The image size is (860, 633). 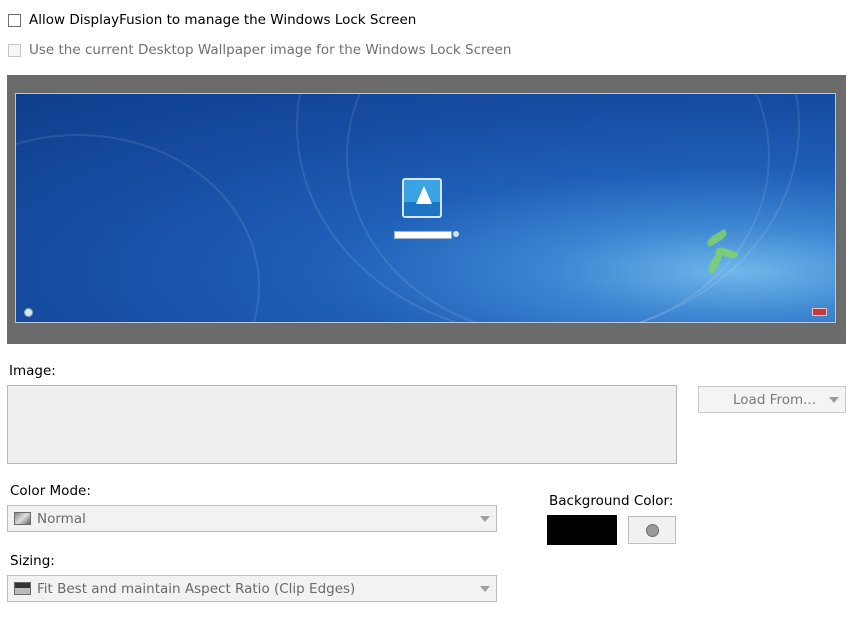 What do you see at coordinates (32, 371) in the screenshot?
I see `image-label: Image:` at bounding box center [32, 371].